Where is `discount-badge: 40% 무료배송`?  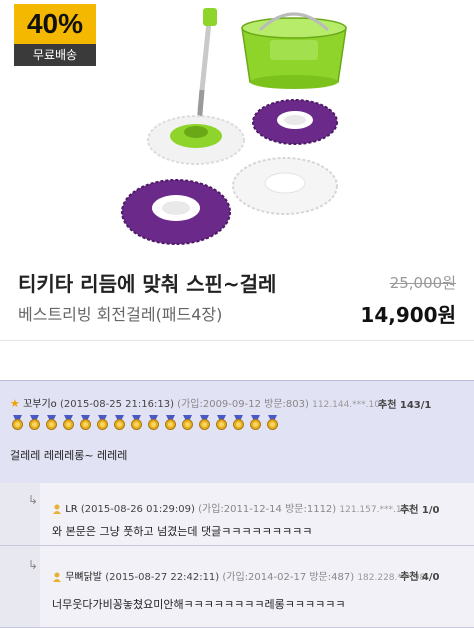
discount-badge: 40% 무료배송 is located at coordinates (55, 35).